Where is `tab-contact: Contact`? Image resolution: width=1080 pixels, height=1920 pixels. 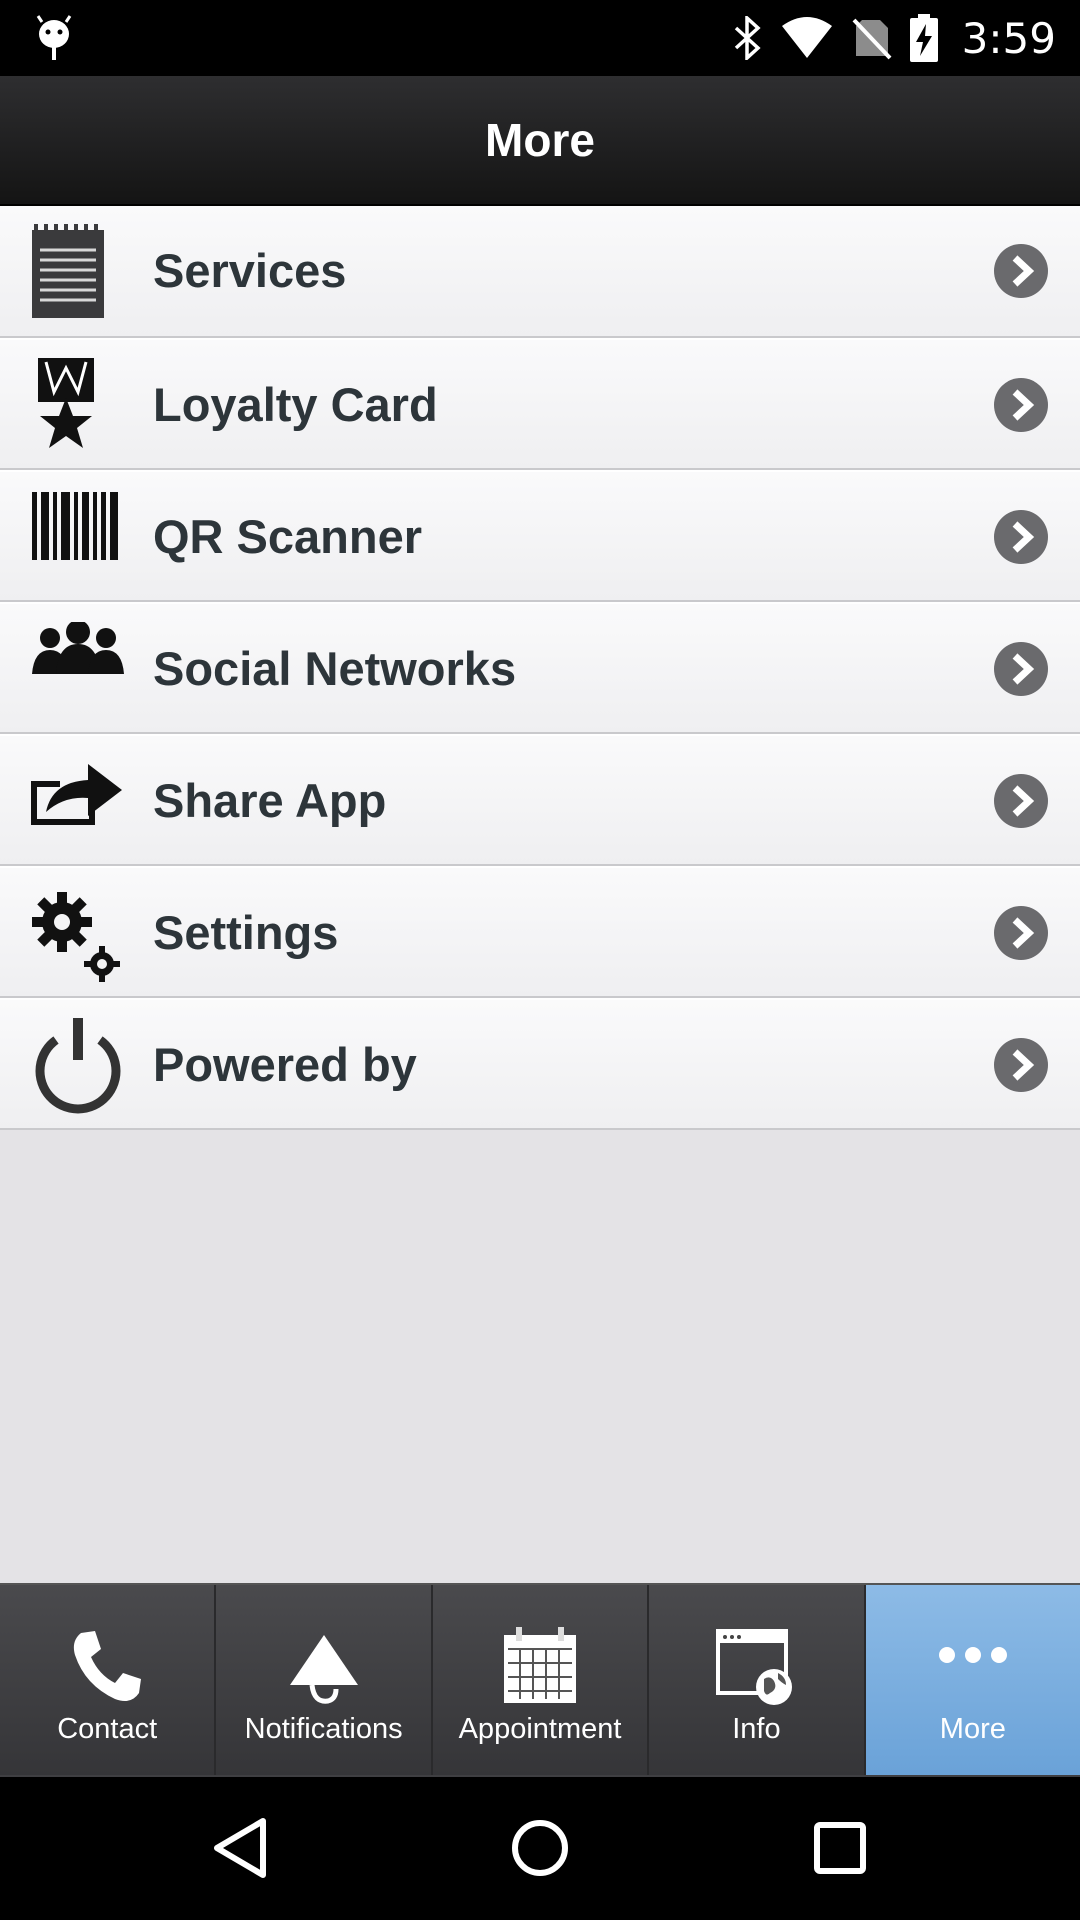 tab-contact: Contact is located at coordinates (108, 1680).